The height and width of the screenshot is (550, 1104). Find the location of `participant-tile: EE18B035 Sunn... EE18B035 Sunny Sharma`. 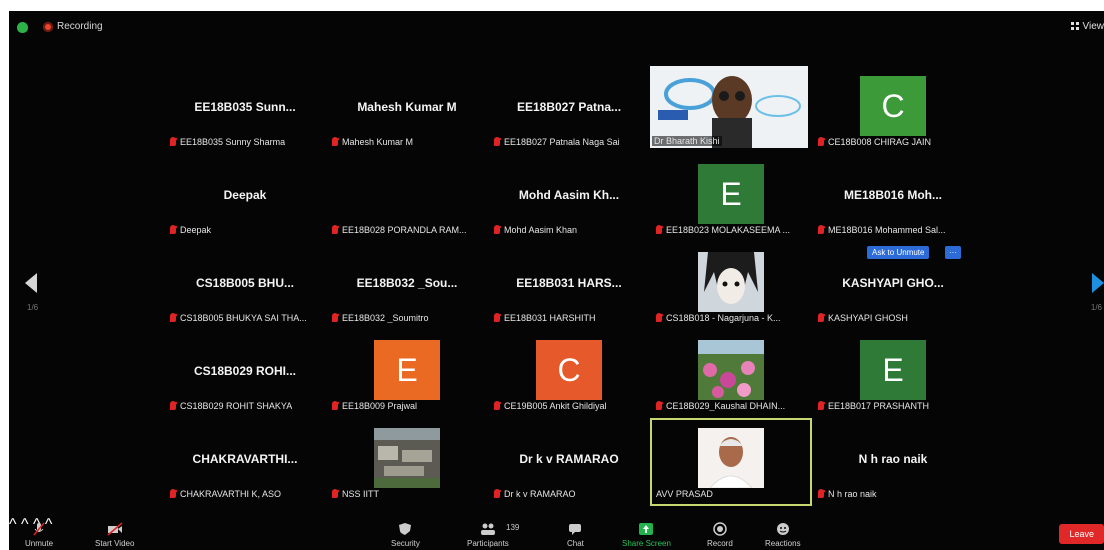

participant-tile: EE18B035 Sunn... EE18B035 Sunny Sharma is located at coordinates (245, 110).